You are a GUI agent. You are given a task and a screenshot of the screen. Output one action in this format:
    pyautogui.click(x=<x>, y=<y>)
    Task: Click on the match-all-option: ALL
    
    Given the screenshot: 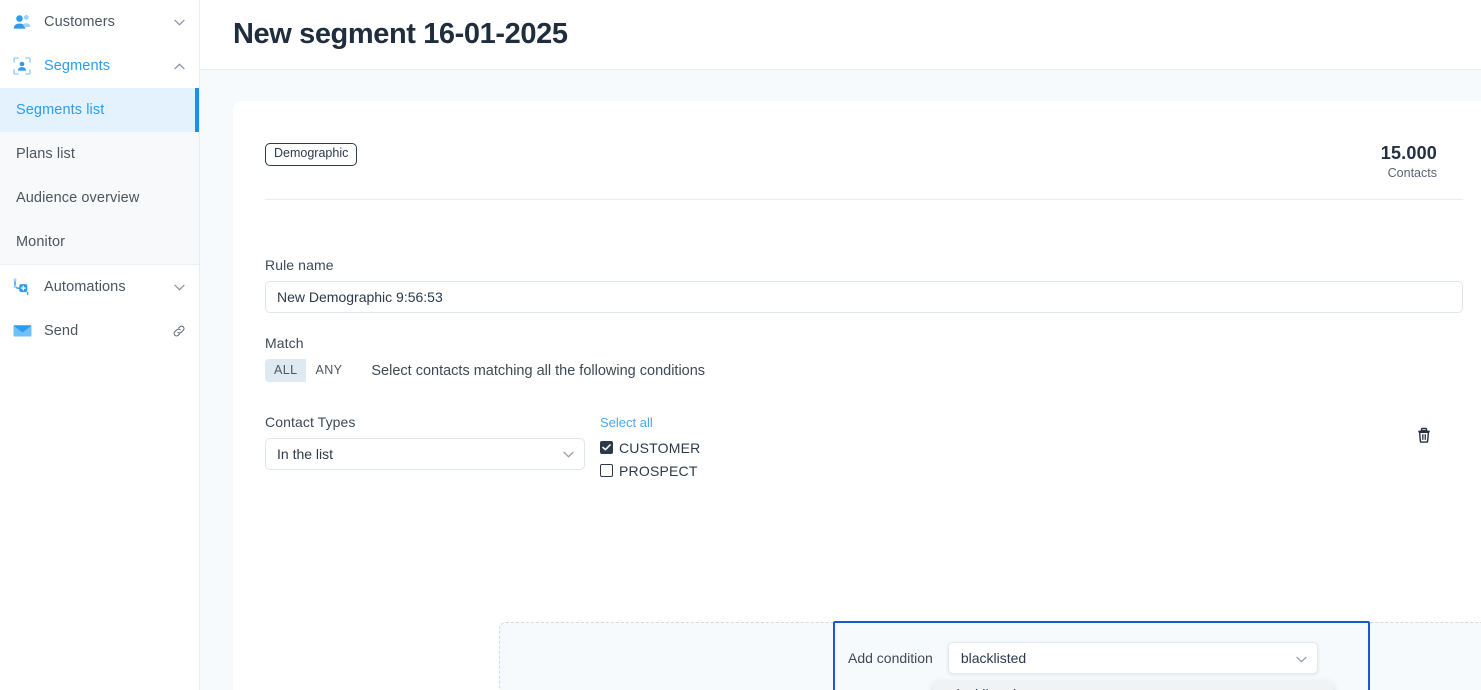 What is the action you would take?
    pyautogui.click(x=286, y=370)
    